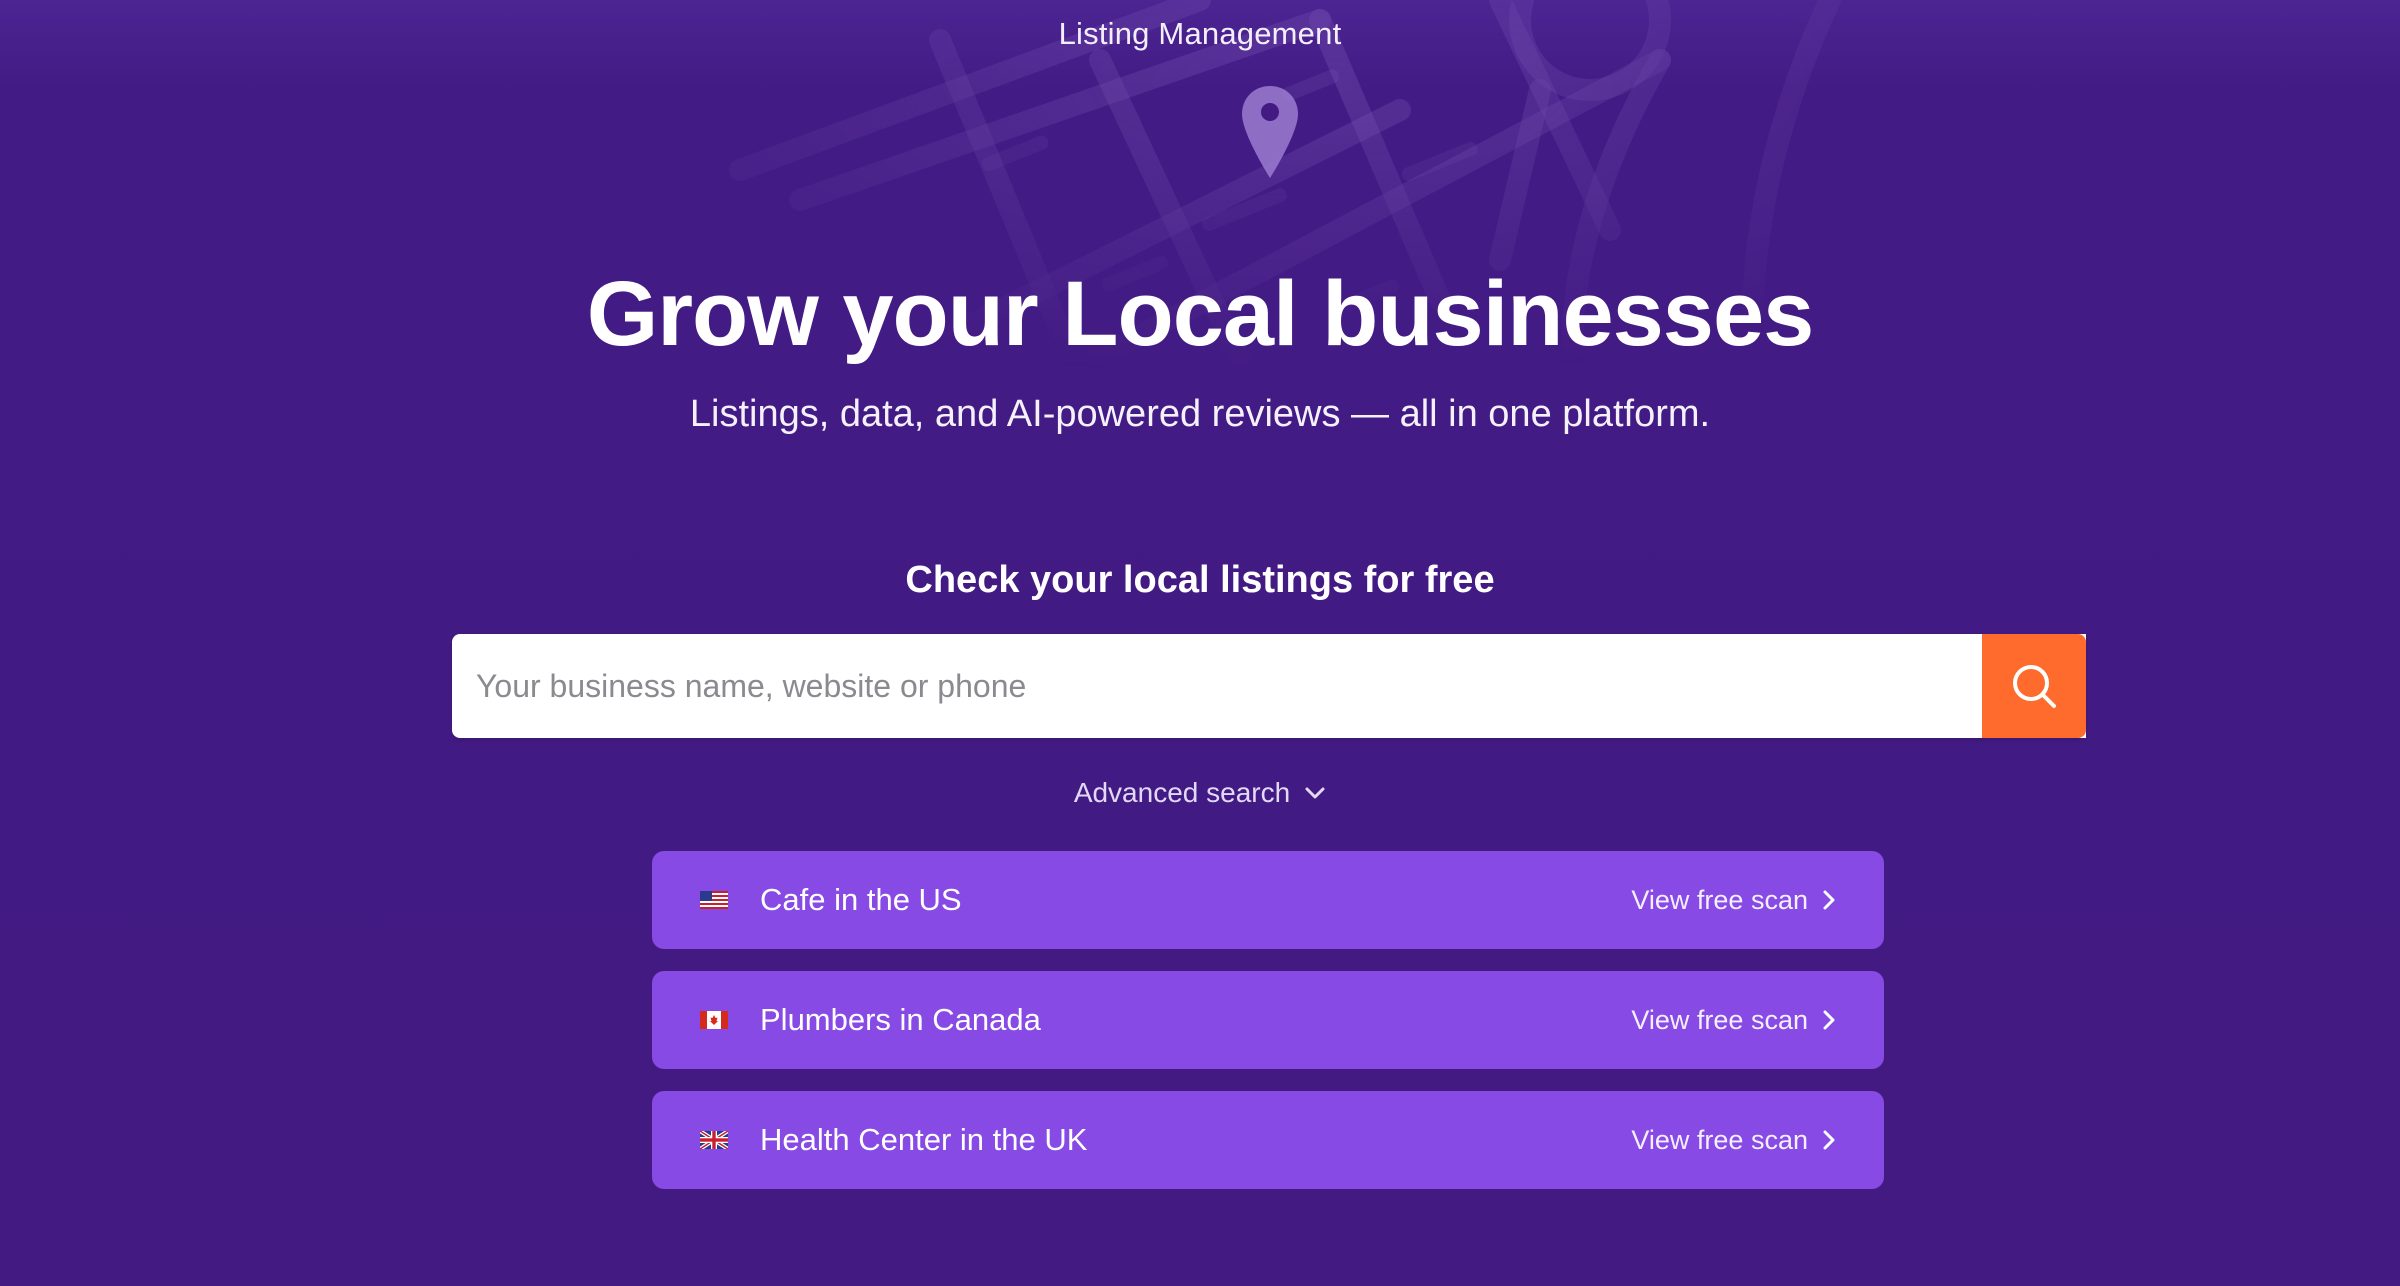 The image size is (2400, 1286). I want to click on sample-scan-item-plumbers-canada: Plumbers in Canada View free scan, so click(1268, 1020).